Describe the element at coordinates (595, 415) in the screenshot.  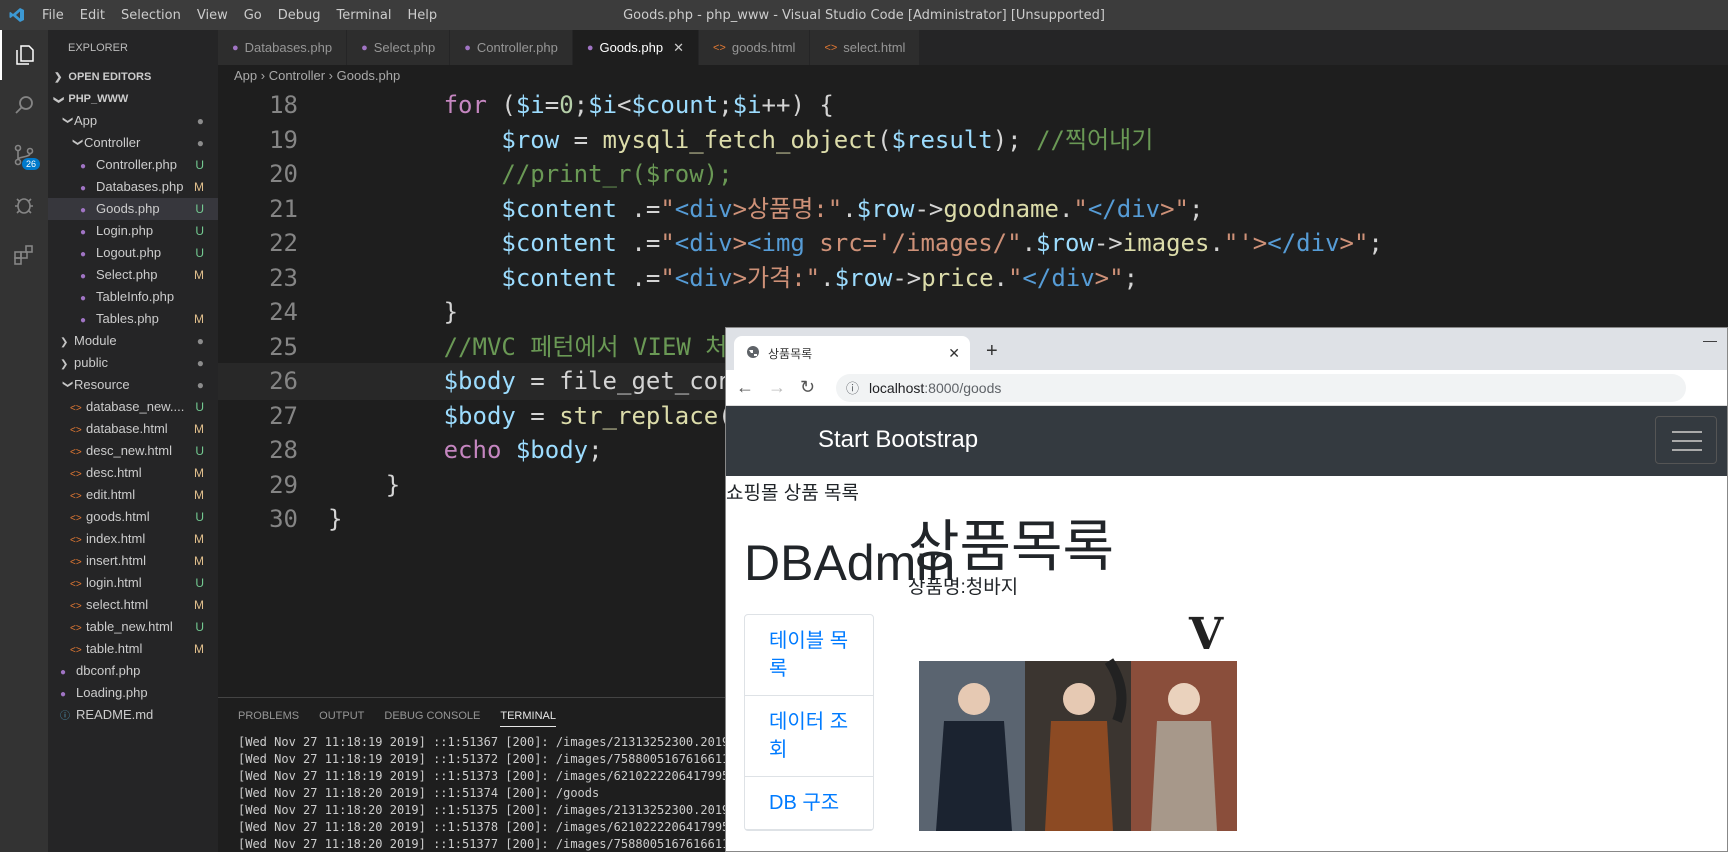
I see `code-text: $body = str_replace("` at that location.